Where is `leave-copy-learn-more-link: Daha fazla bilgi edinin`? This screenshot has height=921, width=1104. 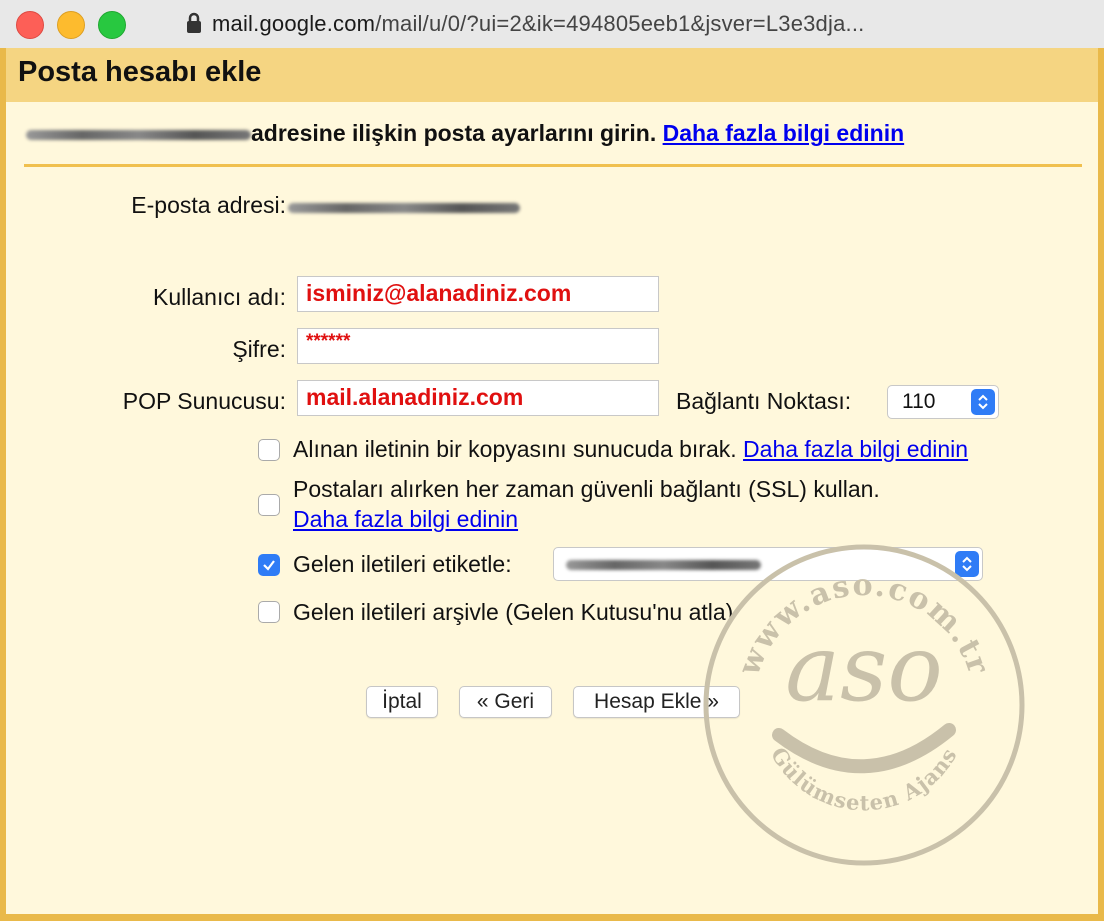
leave-copy-learn-more-link: Daha fazla bilgi edinin is located at coordinates (855, 449).